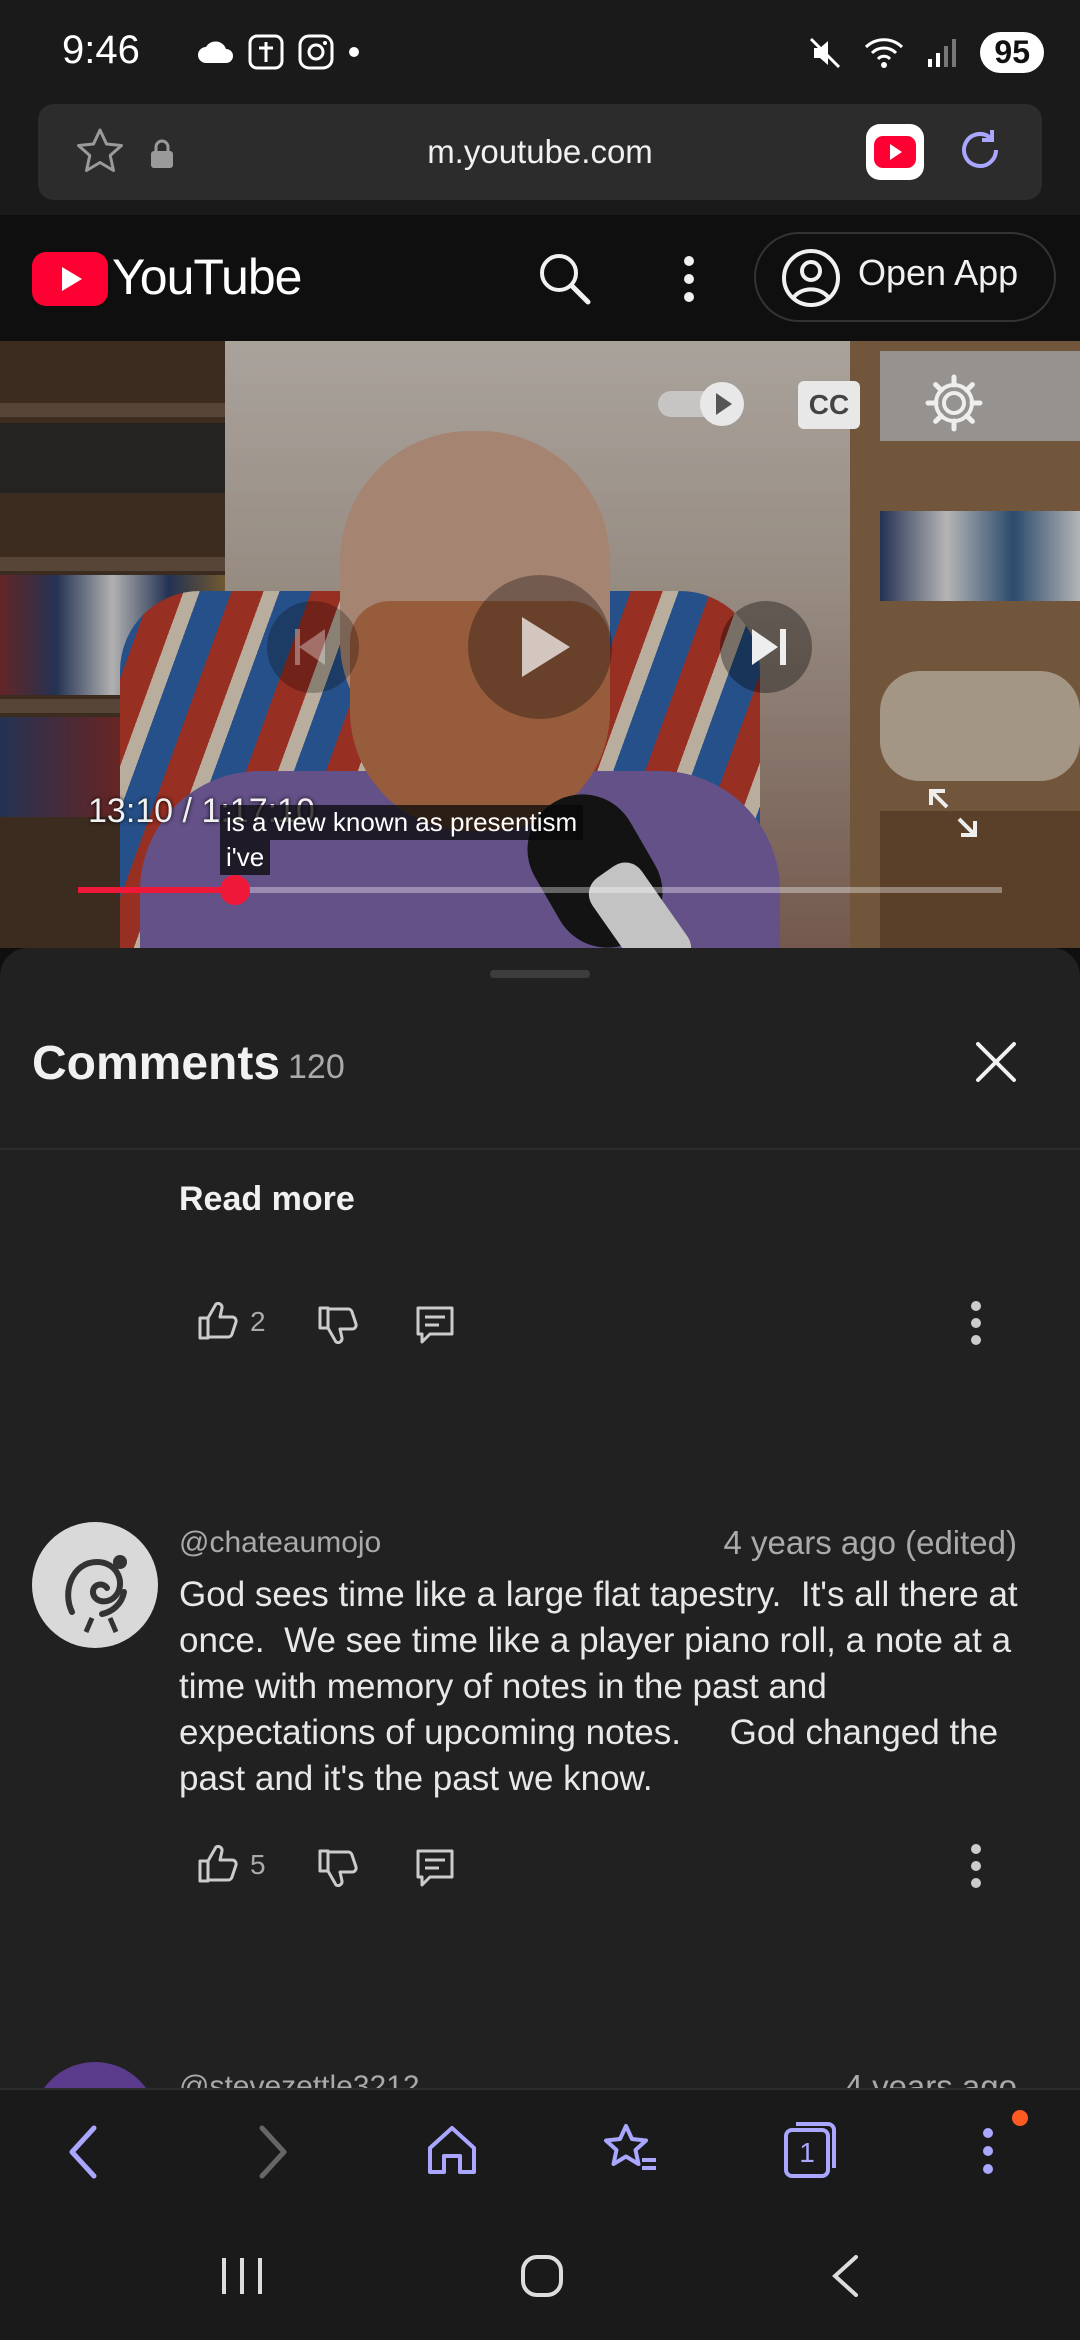  I want to click on home-button-icon, so click(542, 2276).